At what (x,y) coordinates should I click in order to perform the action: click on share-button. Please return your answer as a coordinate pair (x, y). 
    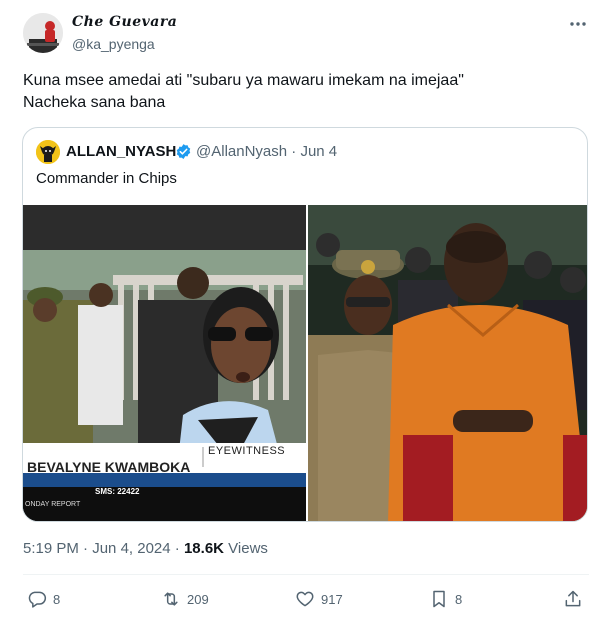
    Looking at the image, I should click on (573, 599).